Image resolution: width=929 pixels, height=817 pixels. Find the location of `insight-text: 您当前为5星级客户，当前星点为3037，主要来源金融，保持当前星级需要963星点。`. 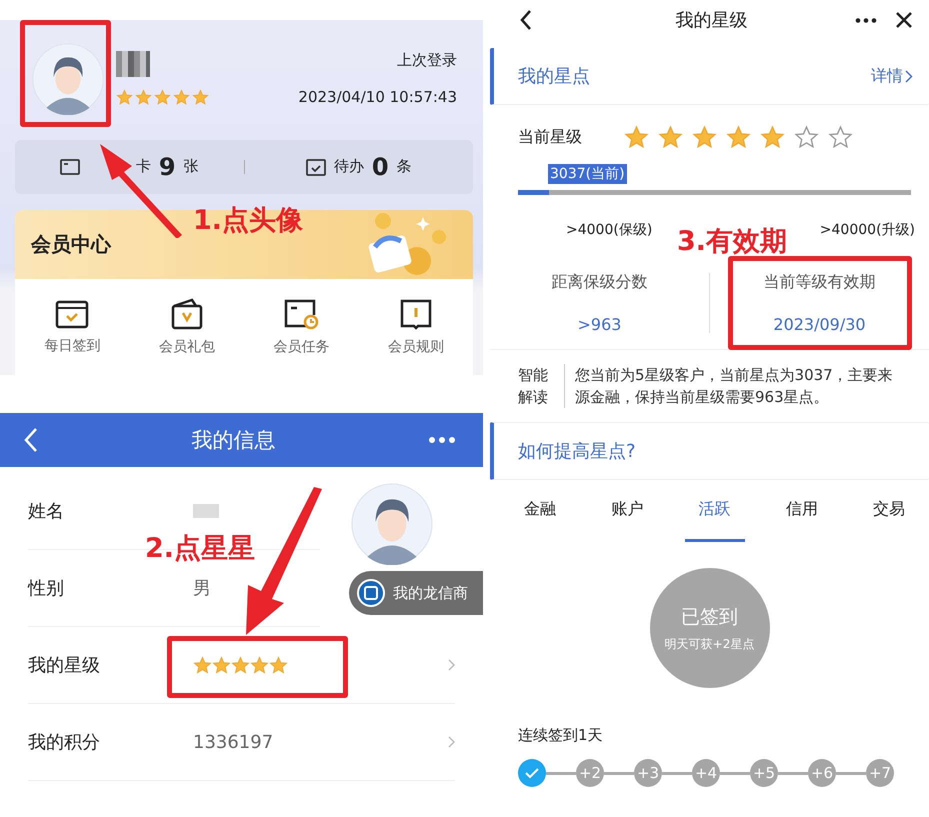

insight-text: 您当前为5星级客户，当前星点为3037，主要来源金融，保持当前星级需要963星点。 is located at coordinates (733, 386).